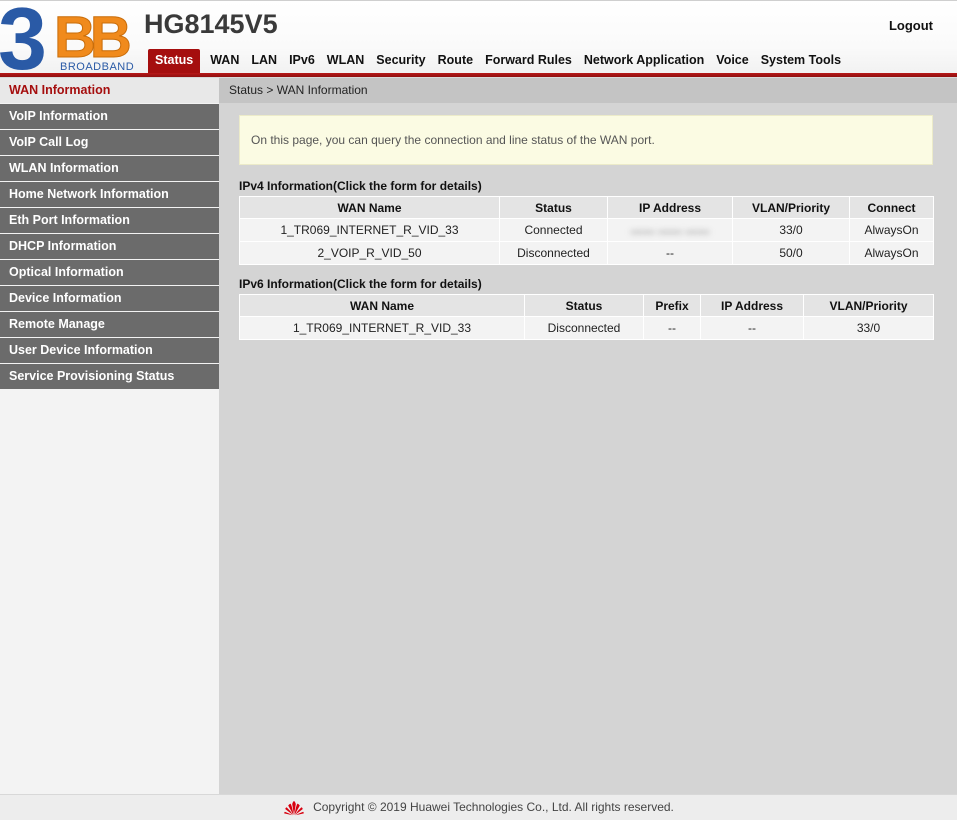 Image resolution: width=957 pixels, height=820 pixels. What do you see at coordinates (911, 25) in the screenshot?
I see `logout-link: Logout` at bounding box center [911, 25].